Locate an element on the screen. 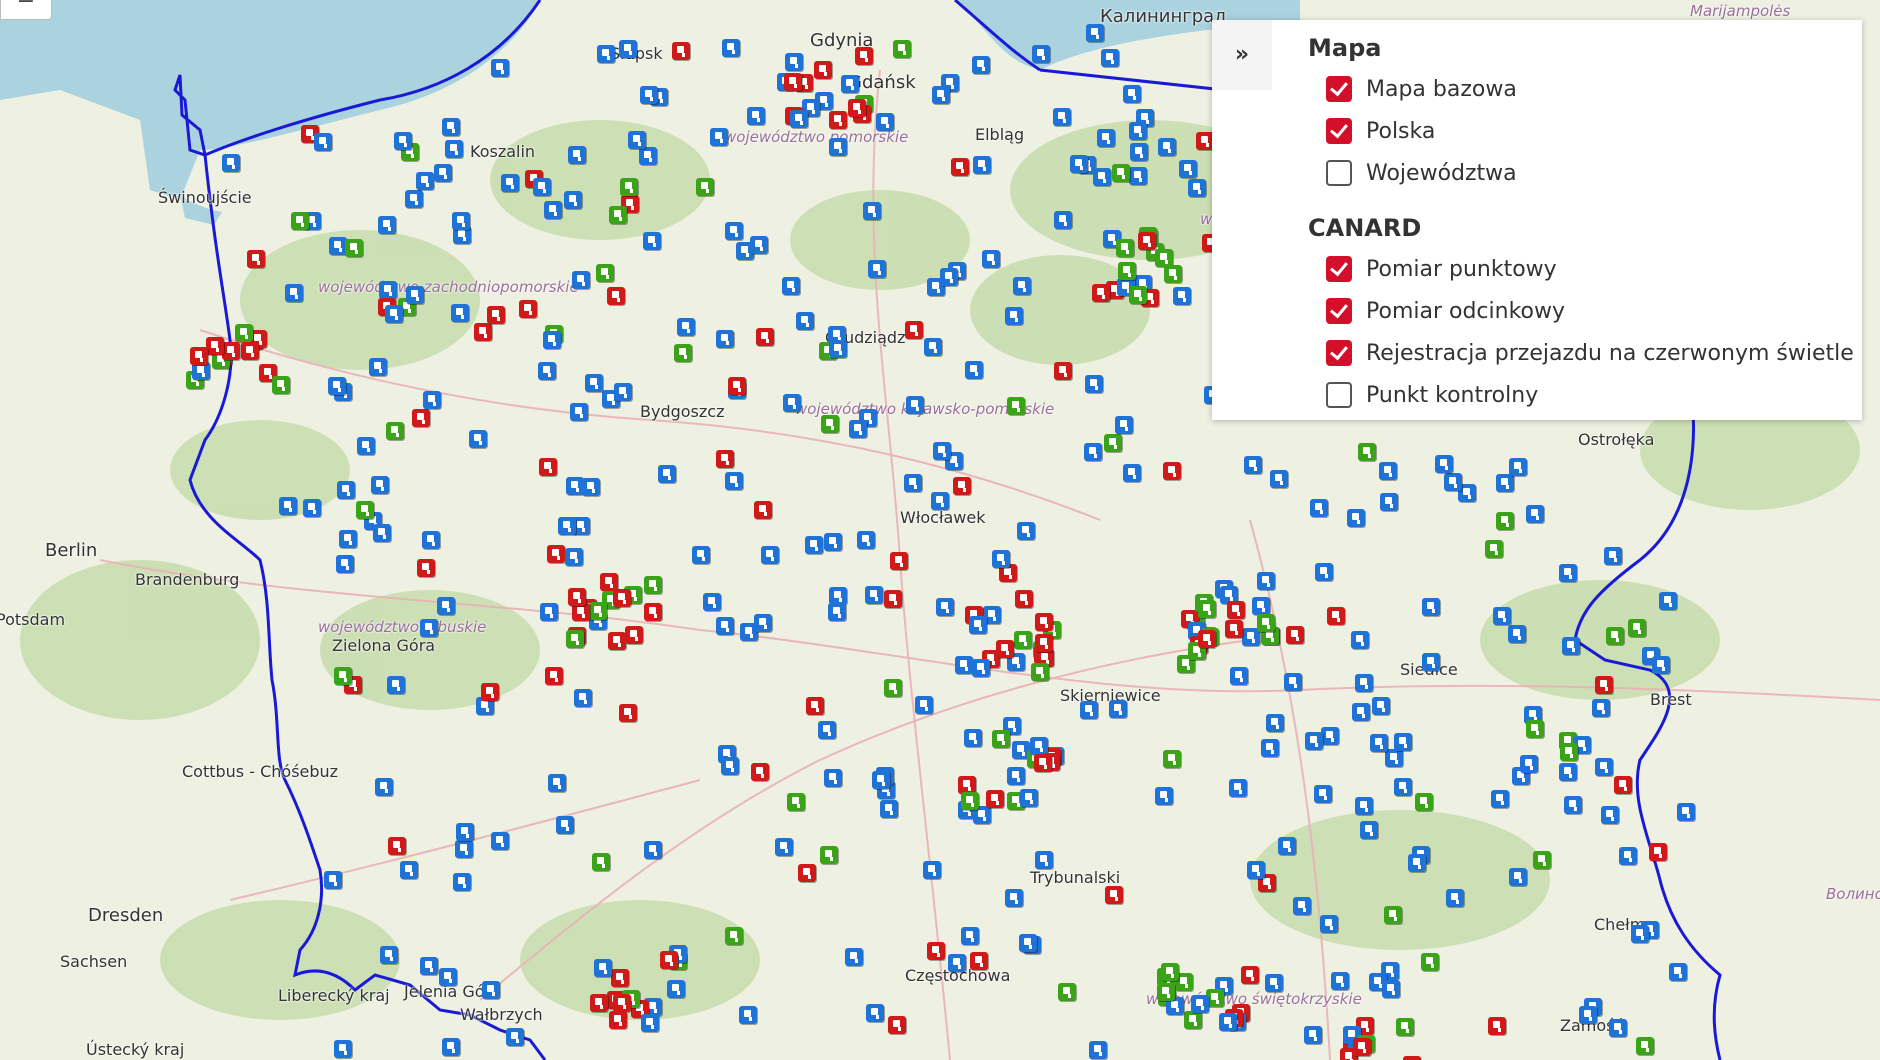 The width and height of the screenshot is (1880, 1060). layer-punkt-kontrolny: Punkt kontrolny is located at coordinates (1432, 395).